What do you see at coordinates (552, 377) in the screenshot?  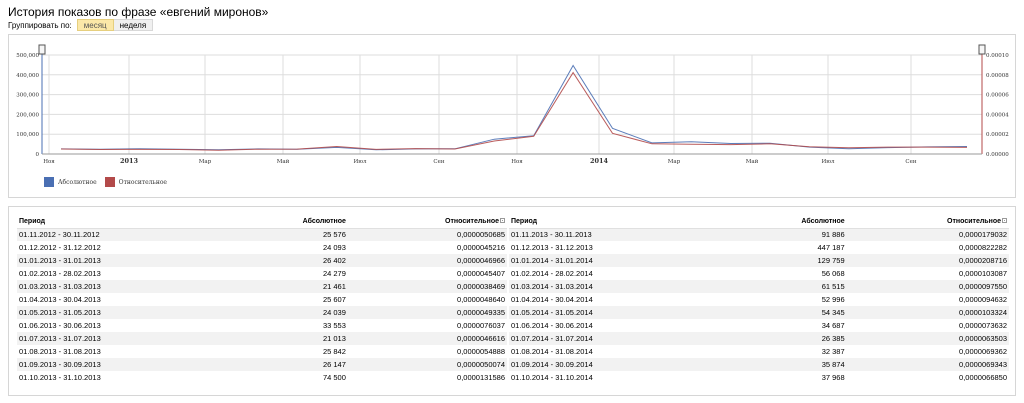 I see `cell-period: 01.10.2014 - 31.10.2014` at bounding box center [552, 377].